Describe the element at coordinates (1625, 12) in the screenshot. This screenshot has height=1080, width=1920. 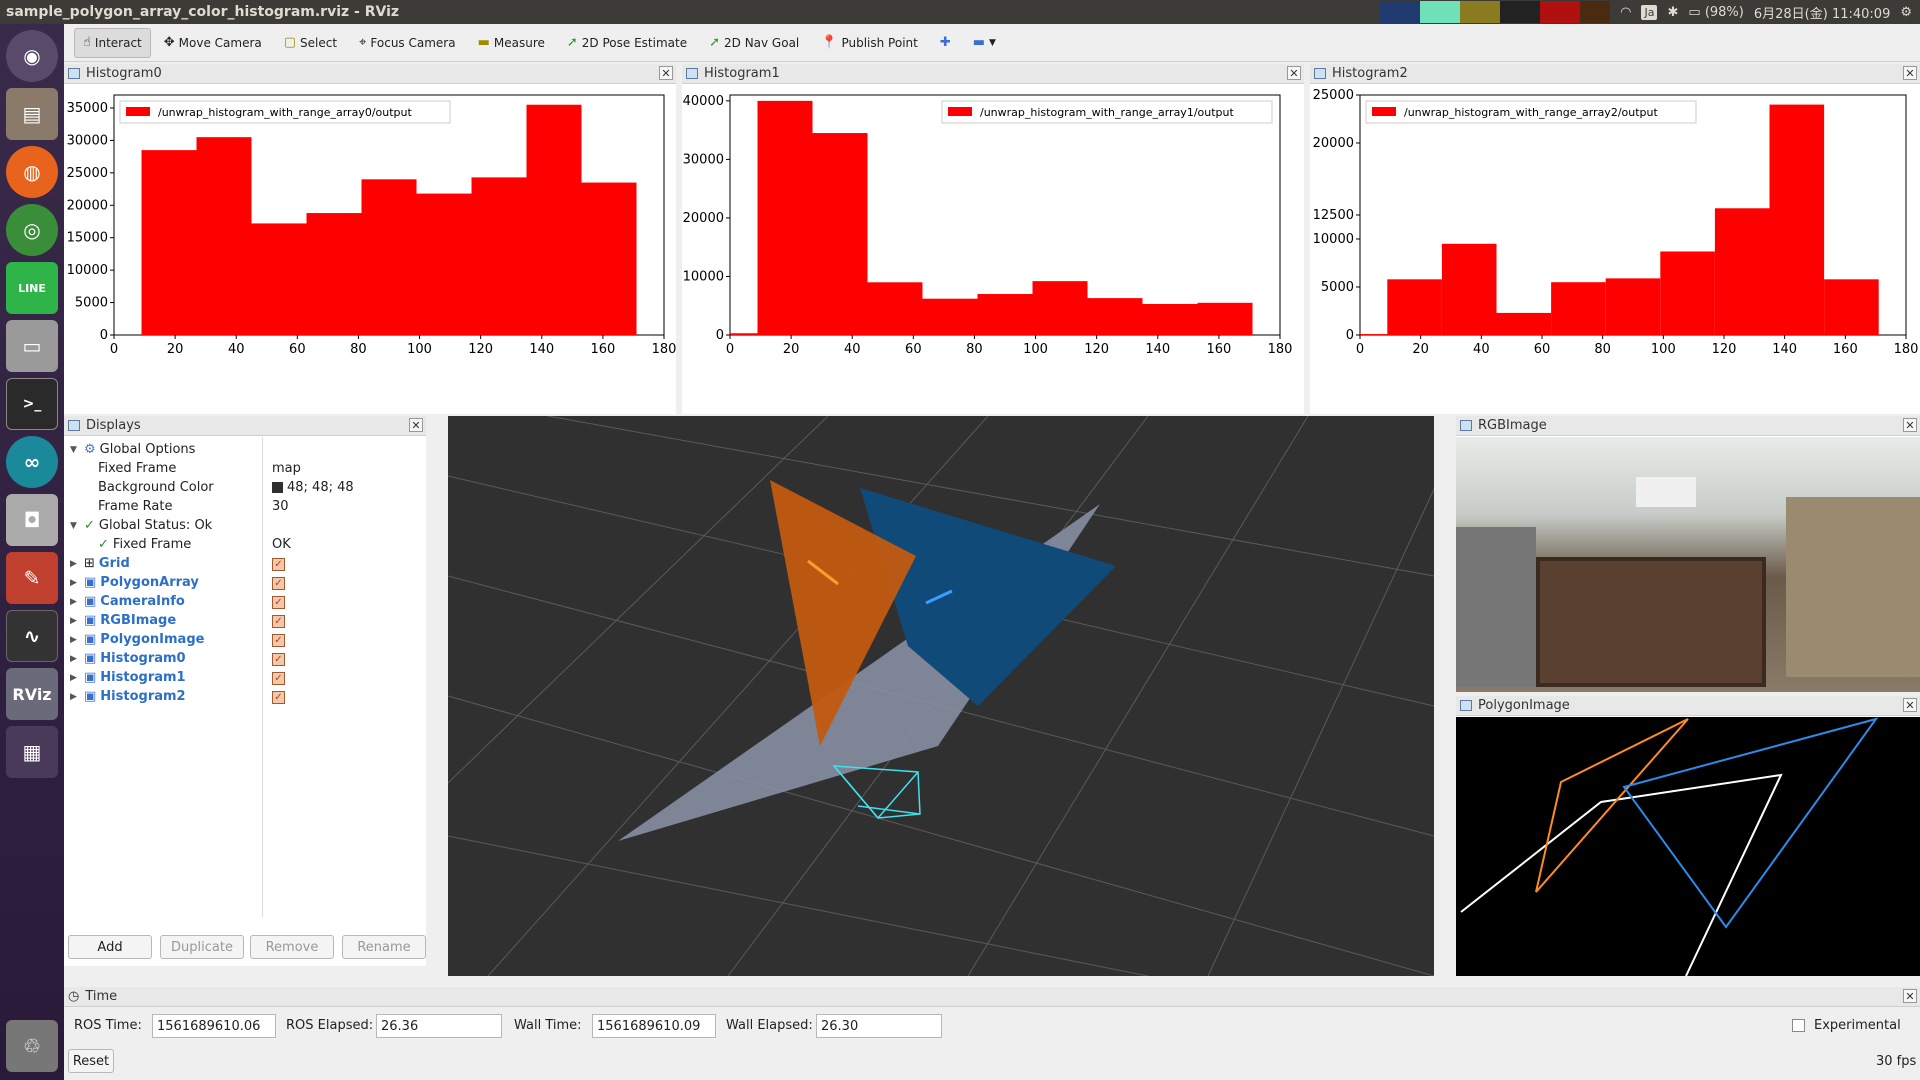
I see `wifi-icon: ◠` at that location.